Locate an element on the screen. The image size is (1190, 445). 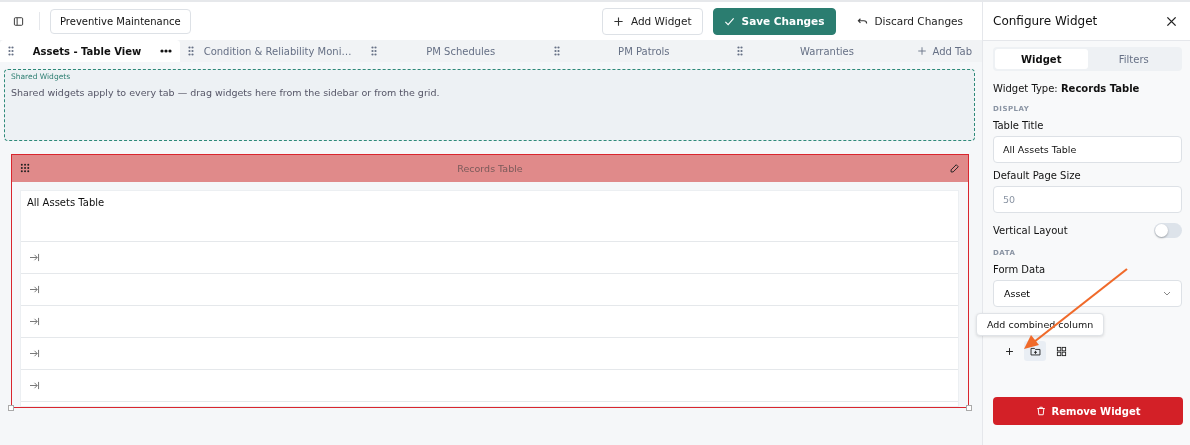
trash-icon is located at coordinates (1040, 411).